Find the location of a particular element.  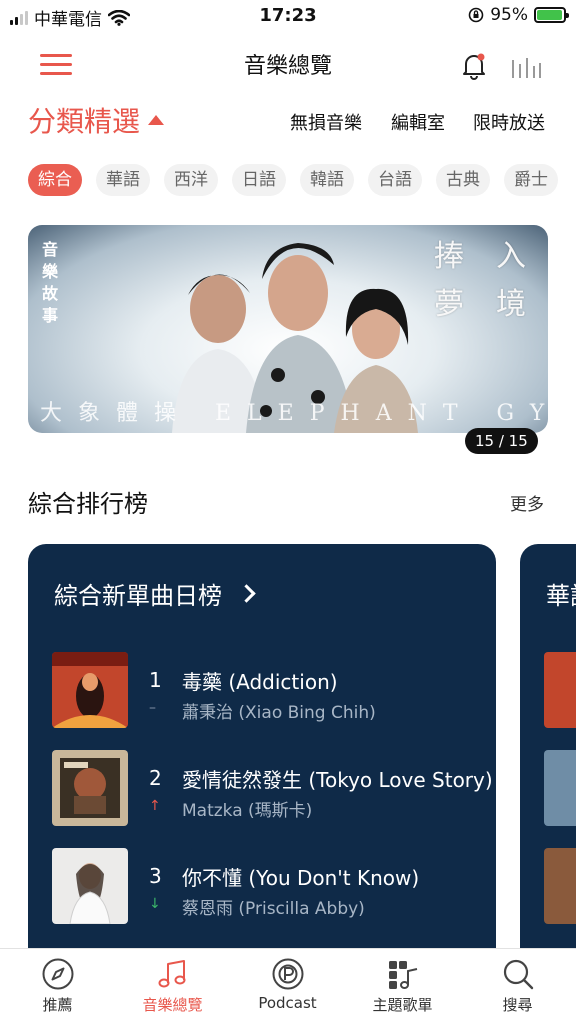

tab-recommend: 推薦 is located at coordinates (57, 986).